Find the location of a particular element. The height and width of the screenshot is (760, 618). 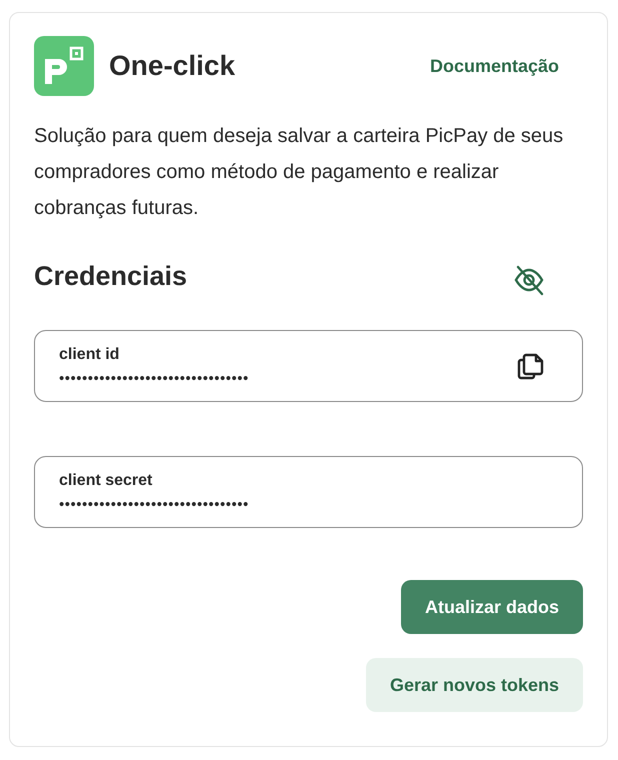

generate-tokens-button: Gerar novos tokens is located at coordinates (474, 685).